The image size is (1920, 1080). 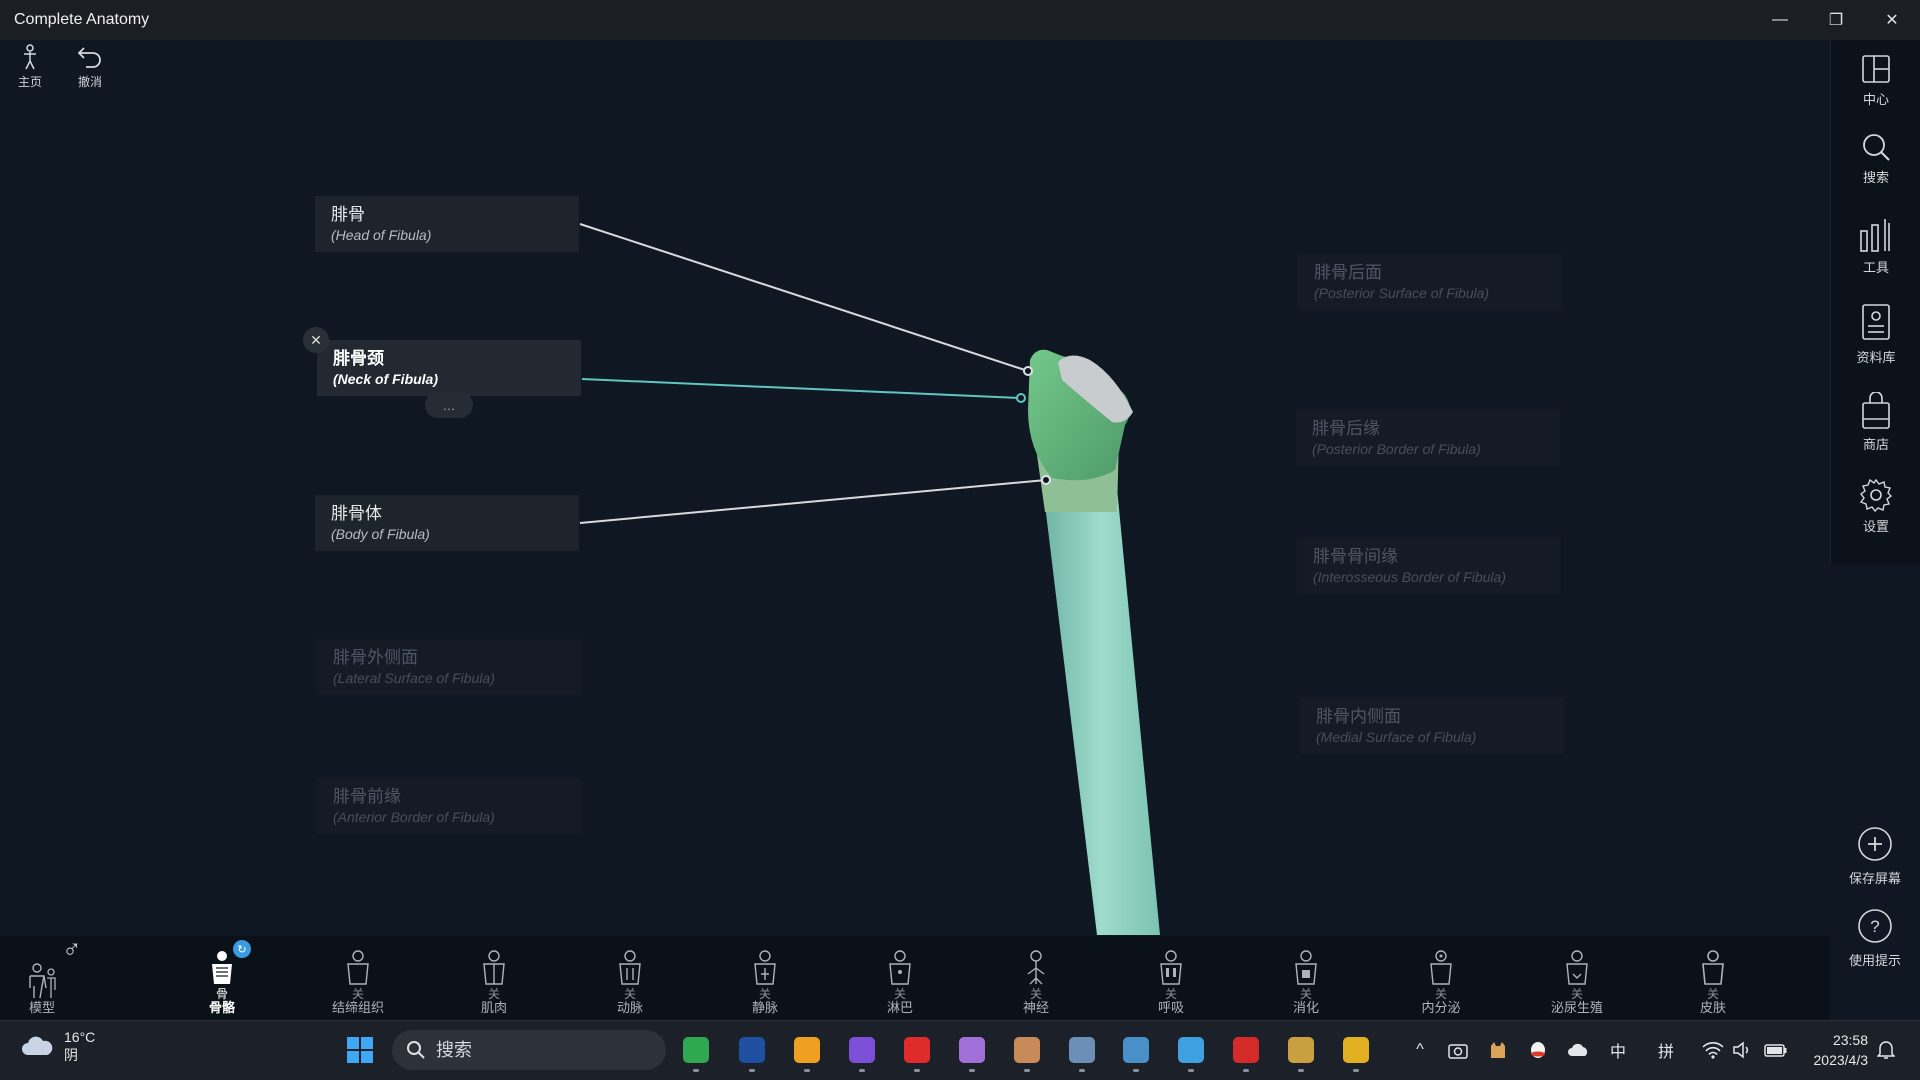 What do you see at coordinates (449, 368) in the screenshot?
I see `label-neck-of-fibula: 腓骨颈 (Neck of Fibula)` at bounding box center [449, 368].